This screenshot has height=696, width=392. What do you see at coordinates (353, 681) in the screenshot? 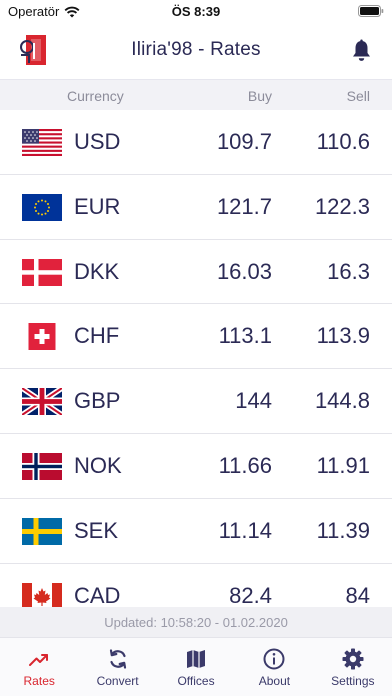
I see `tab-label: Settings` at bounding box center [353, 681].